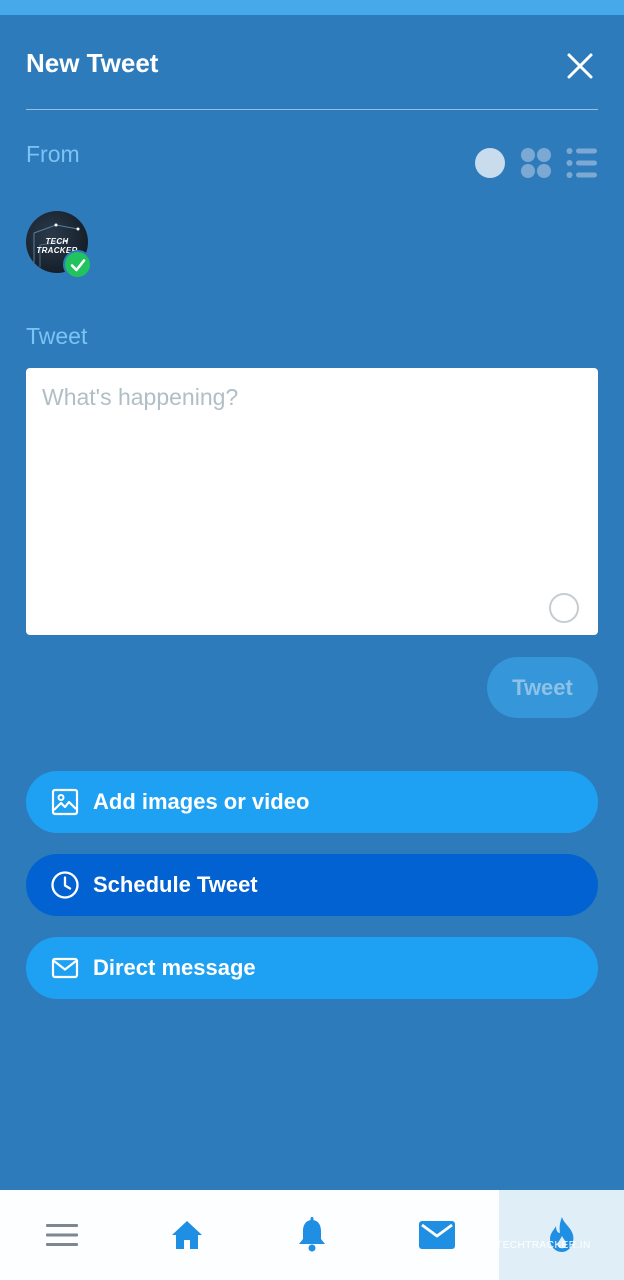 This screenshot has height=1280, width=624. I want to click on add-images-button: Add images or video, so click(312, 802).